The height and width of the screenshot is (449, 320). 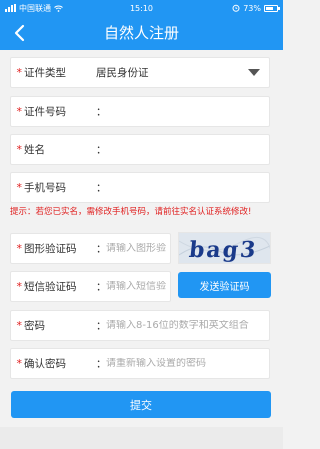 I want to click on carrier-label: 中国联通, so click(x=35, y=8).